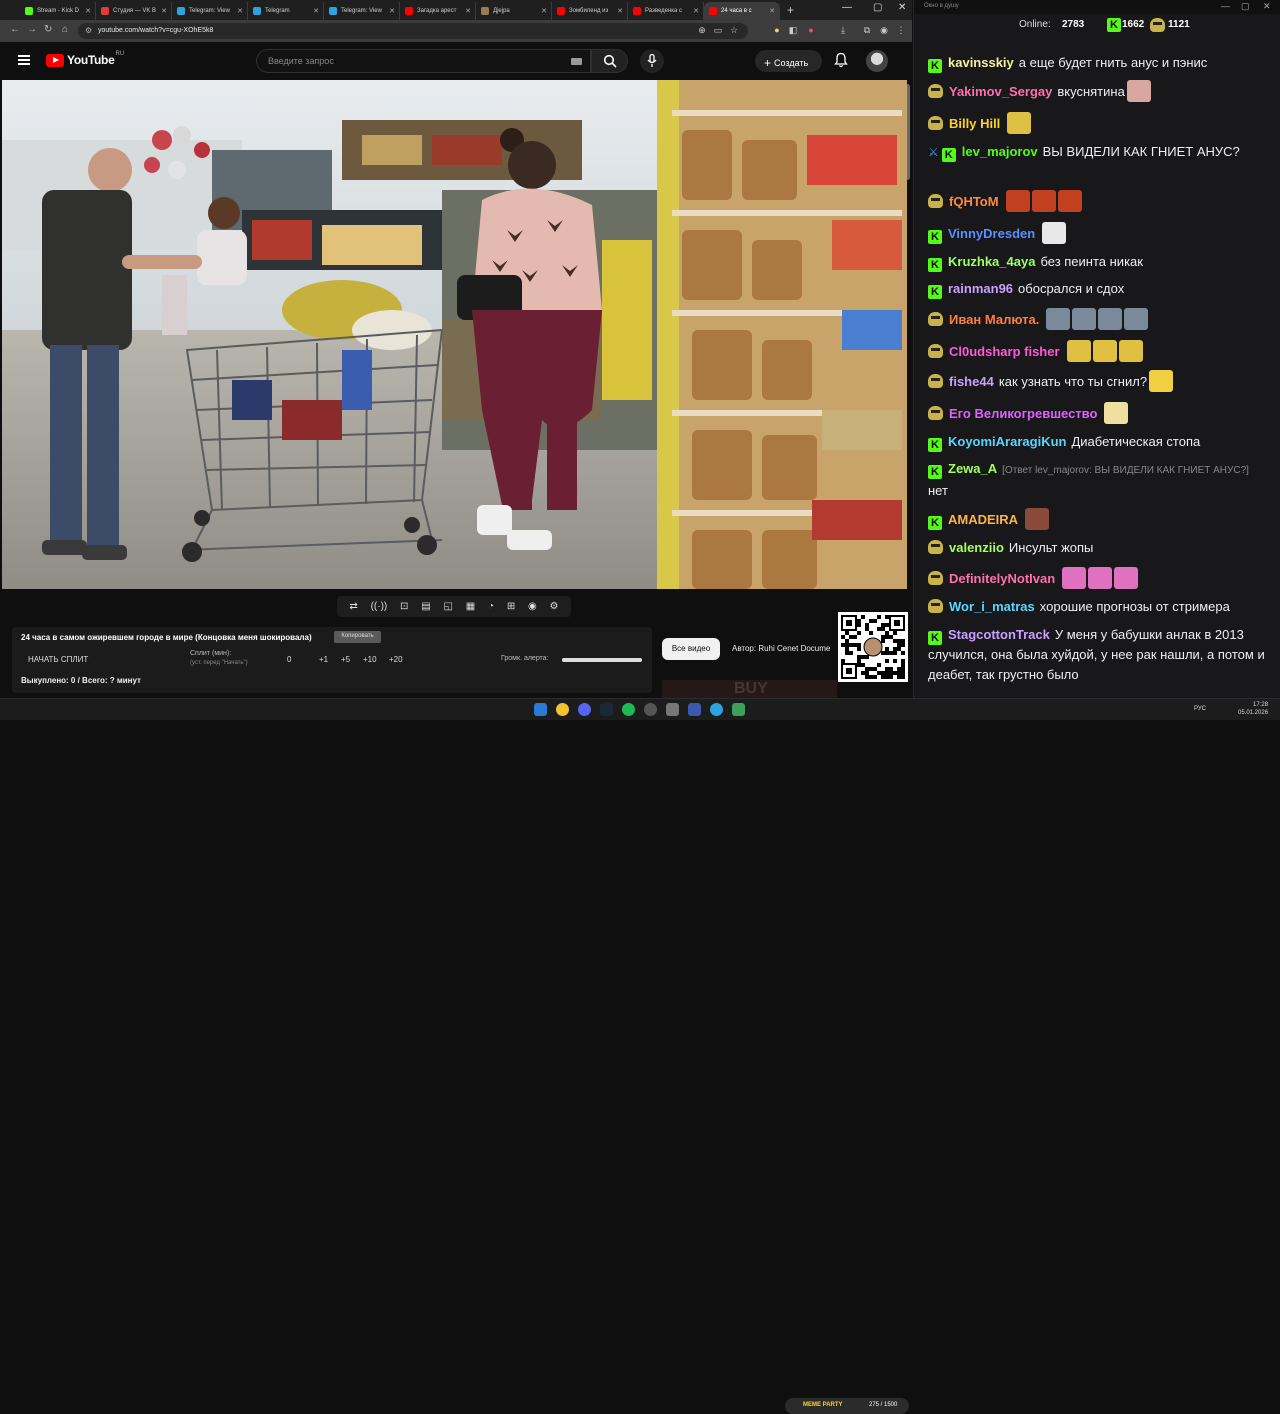 The width and height of the screenshot is (1280, 1414). Describe the element at coordinates (841, 60) in the screenshot. I see `notifications-bell-icon` at that location.